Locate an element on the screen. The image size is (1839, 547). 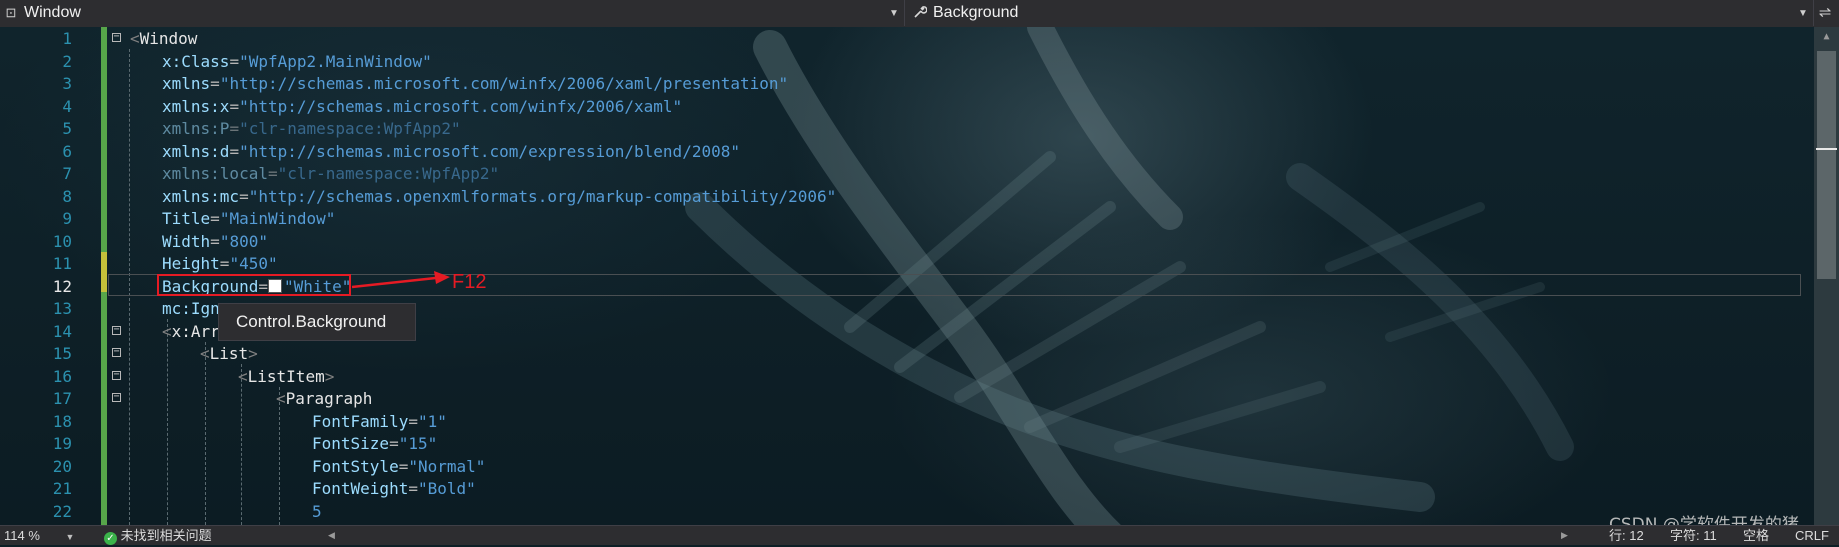
code-text: 5 is located at coordinates (317, 512).